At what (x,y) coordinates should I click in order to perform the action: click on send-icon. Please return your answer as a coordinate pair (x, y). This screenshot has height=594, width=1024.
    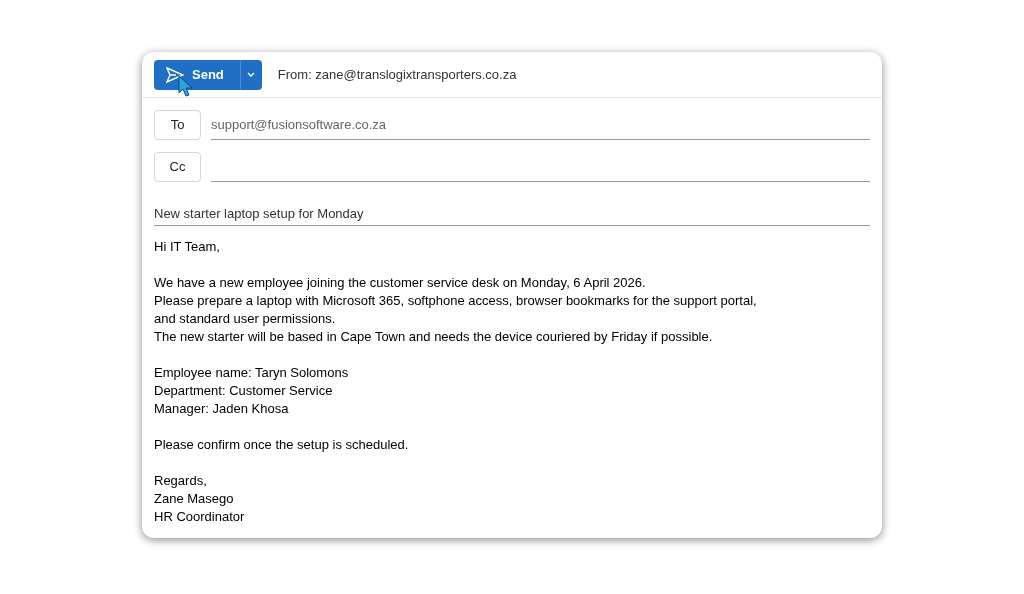
    Looking at the image, I should click on (175, 74).